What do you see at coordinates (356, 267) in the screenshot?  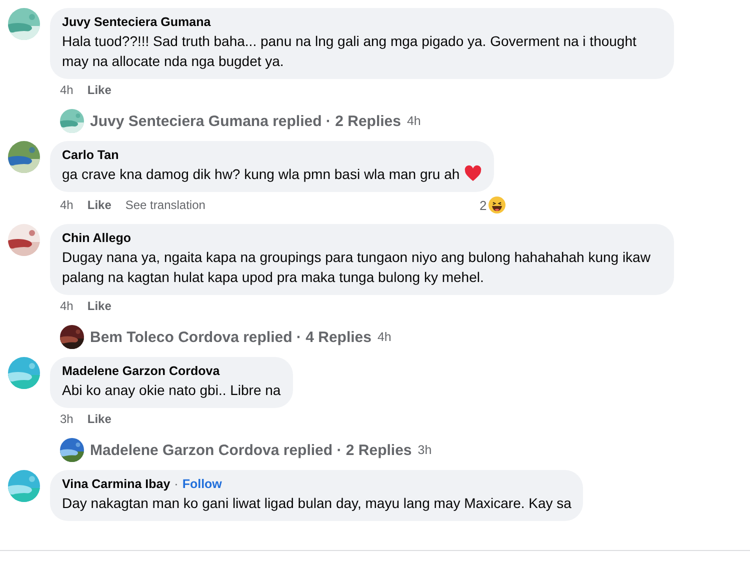 I see `comment-text: Dugay nana ya, ngaita kapa na groupings para tungaon niyo ang bulong hahahahah kung ikaw palang na kagtan hulat kapa upod pra maka tunga bulong ky mehel.` at bounding box center [356, 267].